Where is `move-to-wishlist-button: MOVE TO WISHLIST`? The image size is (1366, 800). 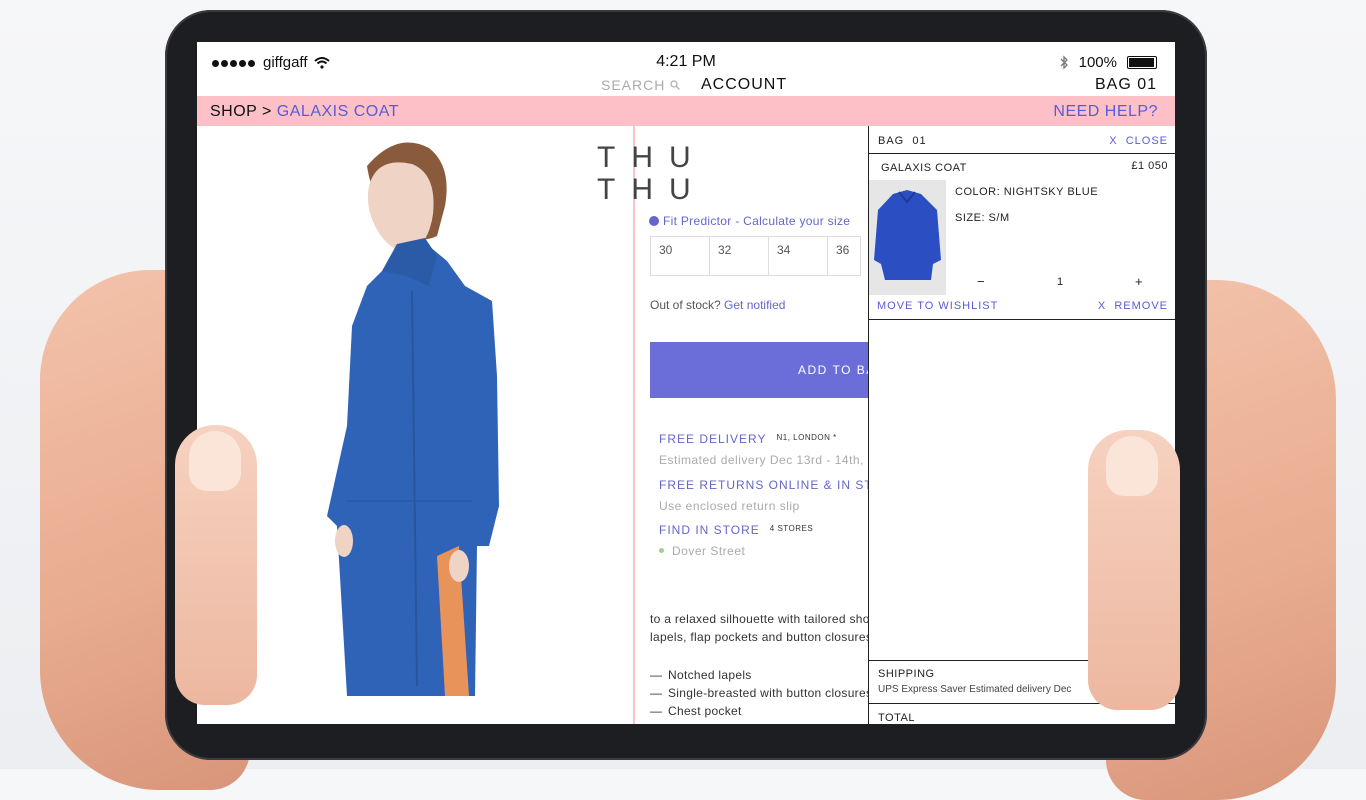
move-to-wishlist-button: MOVE TO WISHLIST is located at coordinates (937, 306).